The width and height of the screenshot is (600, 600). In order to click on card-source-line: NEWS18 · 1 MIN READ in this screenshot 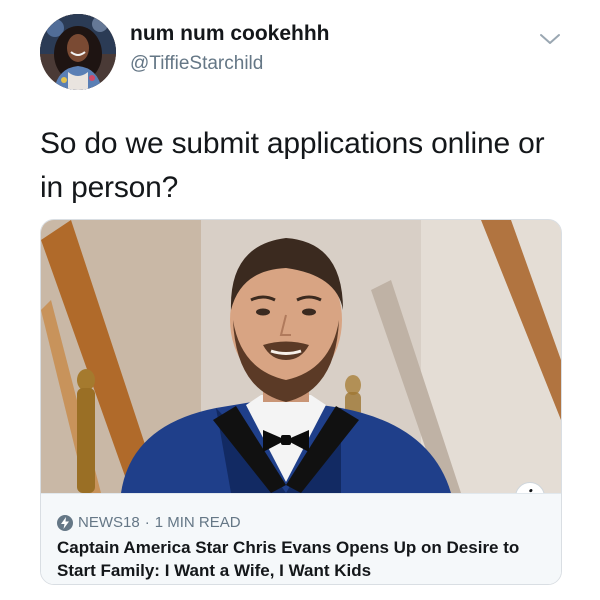, I will do `click(149, 522)`.